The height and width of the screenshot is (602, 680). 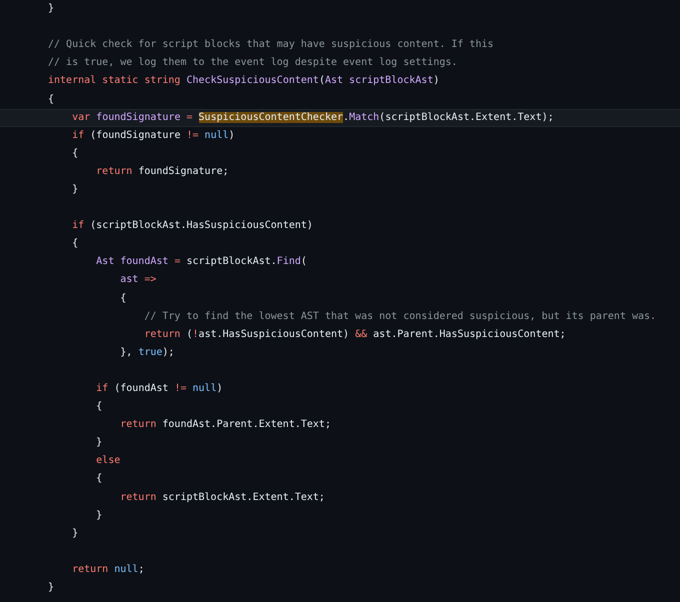 I want to click on code-line: }, true);, so click(x=146, y=353).